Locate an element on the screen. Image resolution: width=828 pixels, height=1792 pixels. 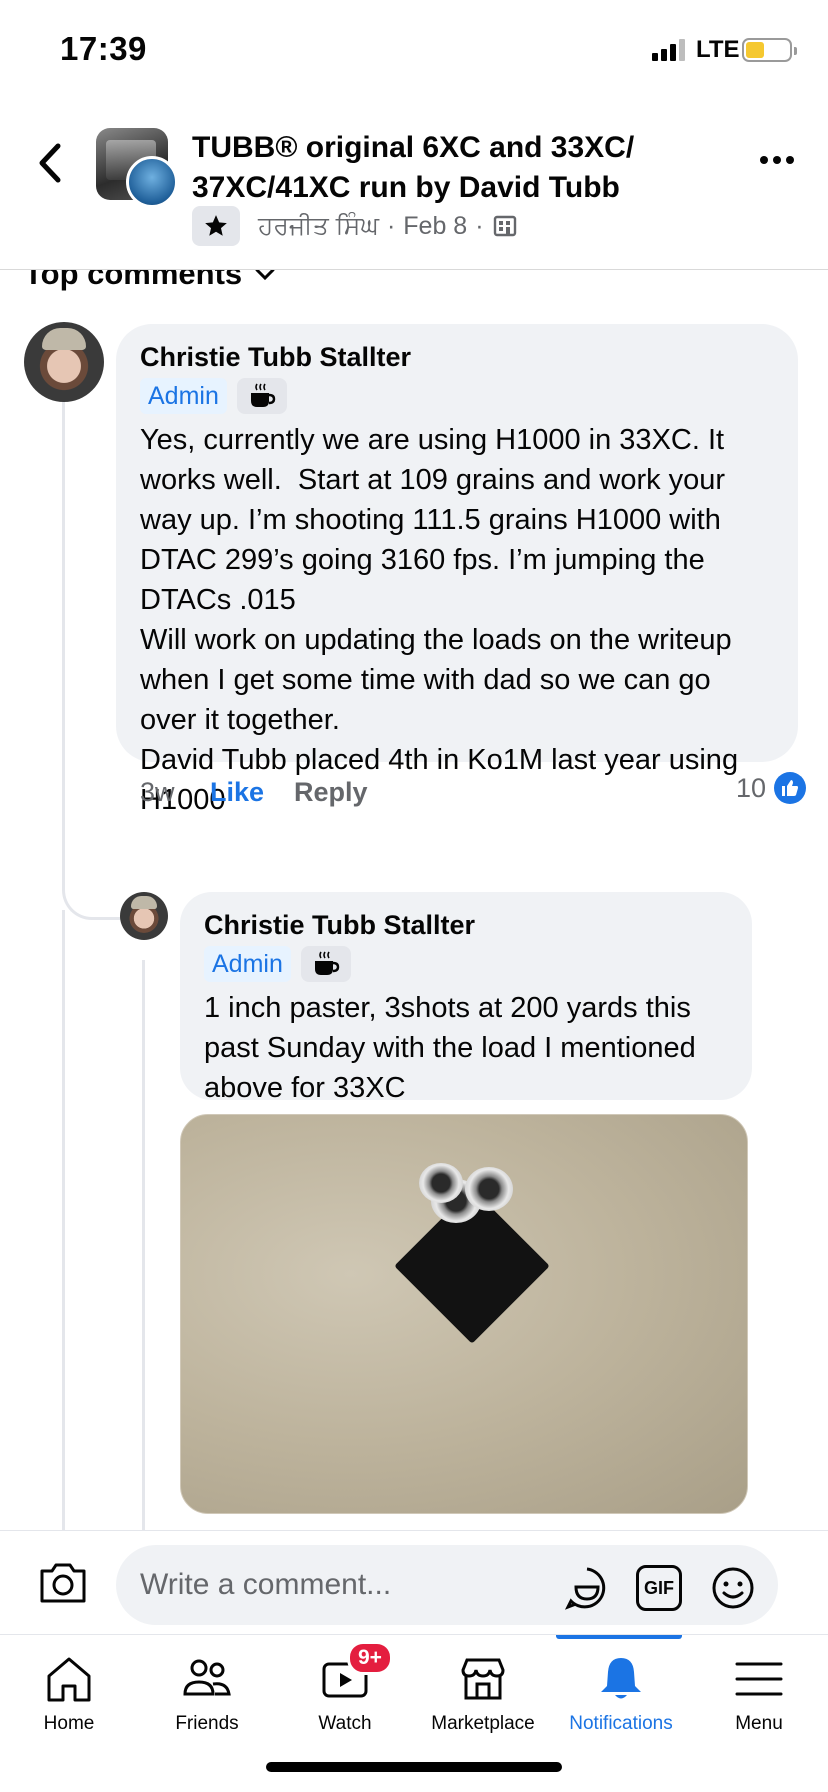
tab-friends: Friends is located at coordinates (207, 1695).